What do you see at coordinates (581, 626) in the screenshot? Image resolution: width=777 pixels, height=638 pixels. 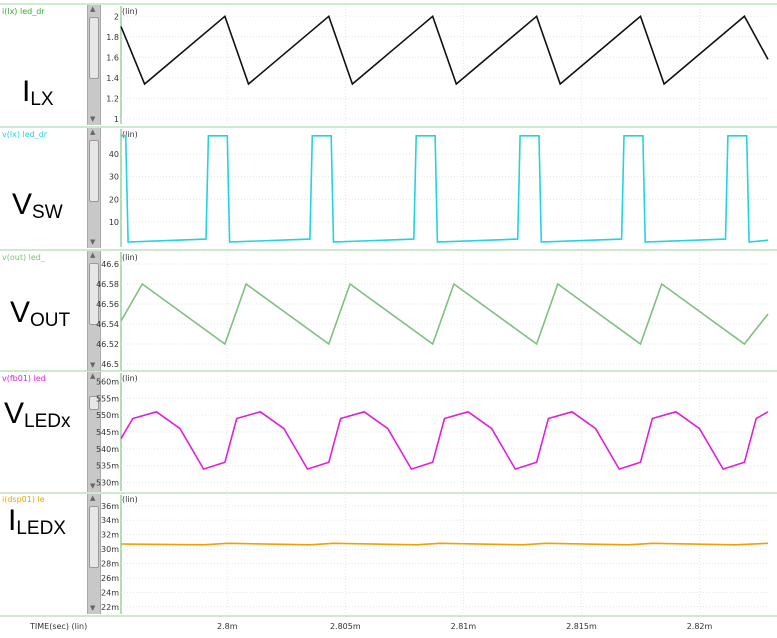 I see `x-tick-label: 2.815m` at bounding box center [581, 626].